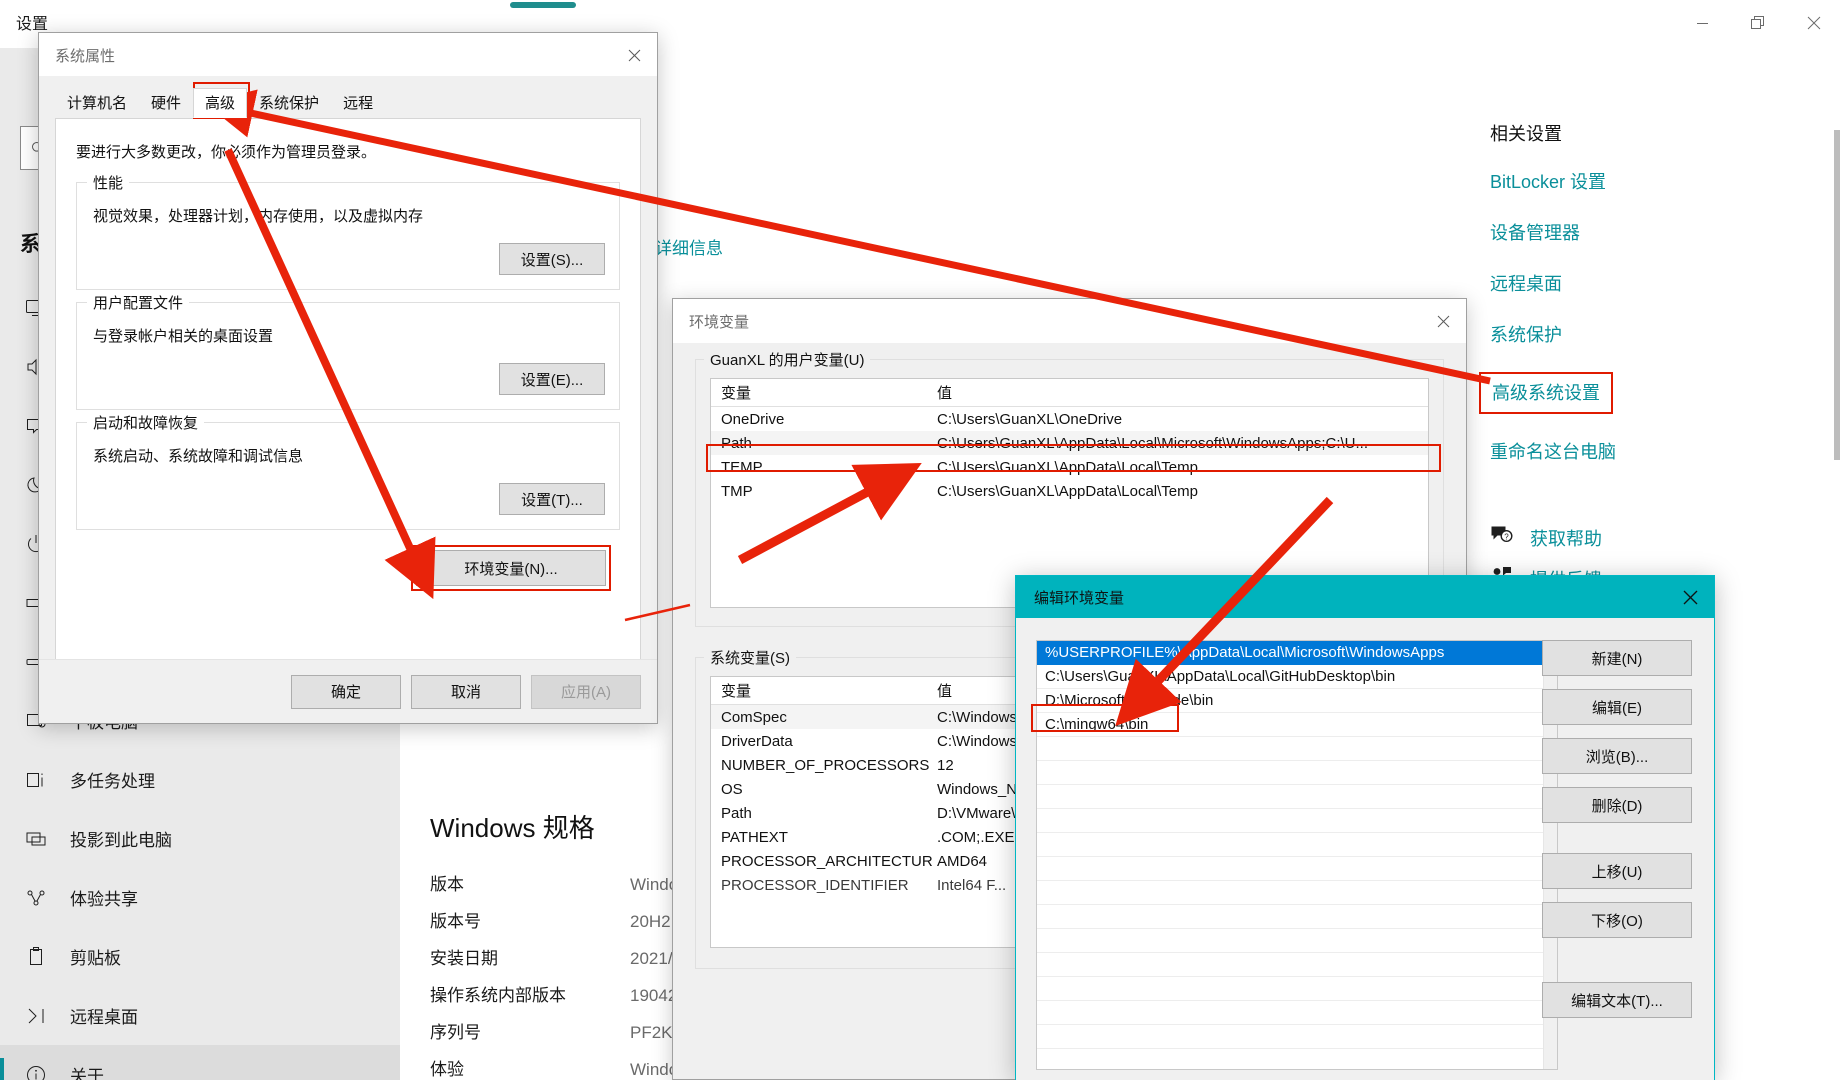 Image resolution: width=1842 pixels, height=1080 pixels. I want to click on sidebar-item-label: 剪贴板, so click(95, 958).